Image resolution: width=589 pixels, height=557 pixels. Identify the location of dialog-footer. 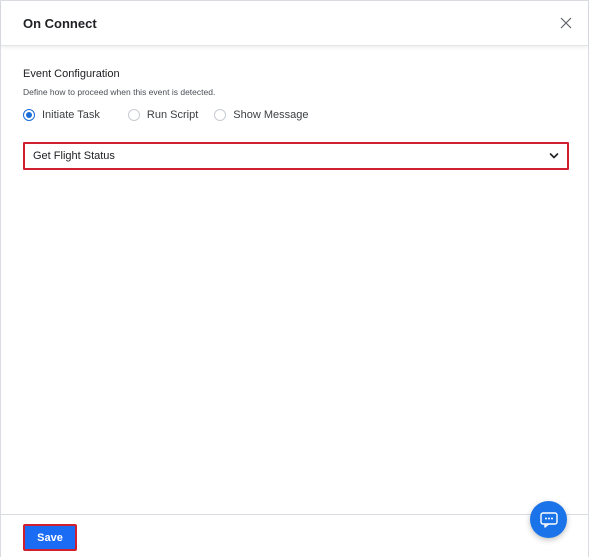
(294, 535).